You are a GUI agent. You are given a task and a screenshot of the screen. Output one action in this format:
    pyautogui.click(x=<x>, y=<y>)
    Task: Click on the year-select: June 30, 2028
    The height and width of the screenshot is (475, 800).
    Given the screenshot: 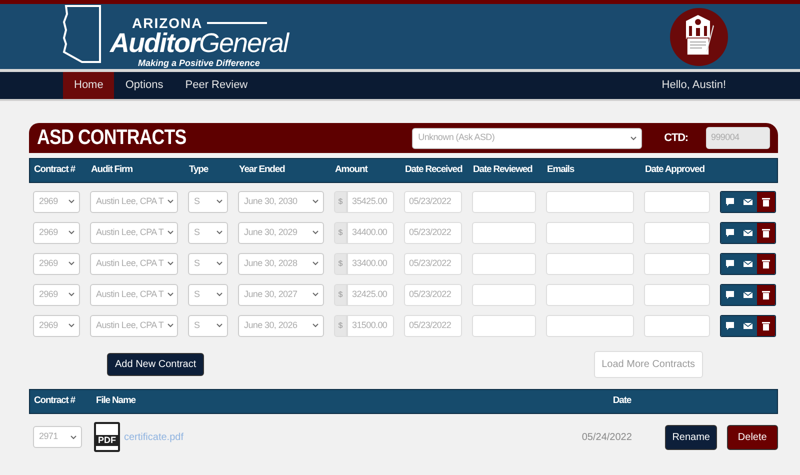 What is the action you would take?
    pyautogui.click(x=281, y=263)
    